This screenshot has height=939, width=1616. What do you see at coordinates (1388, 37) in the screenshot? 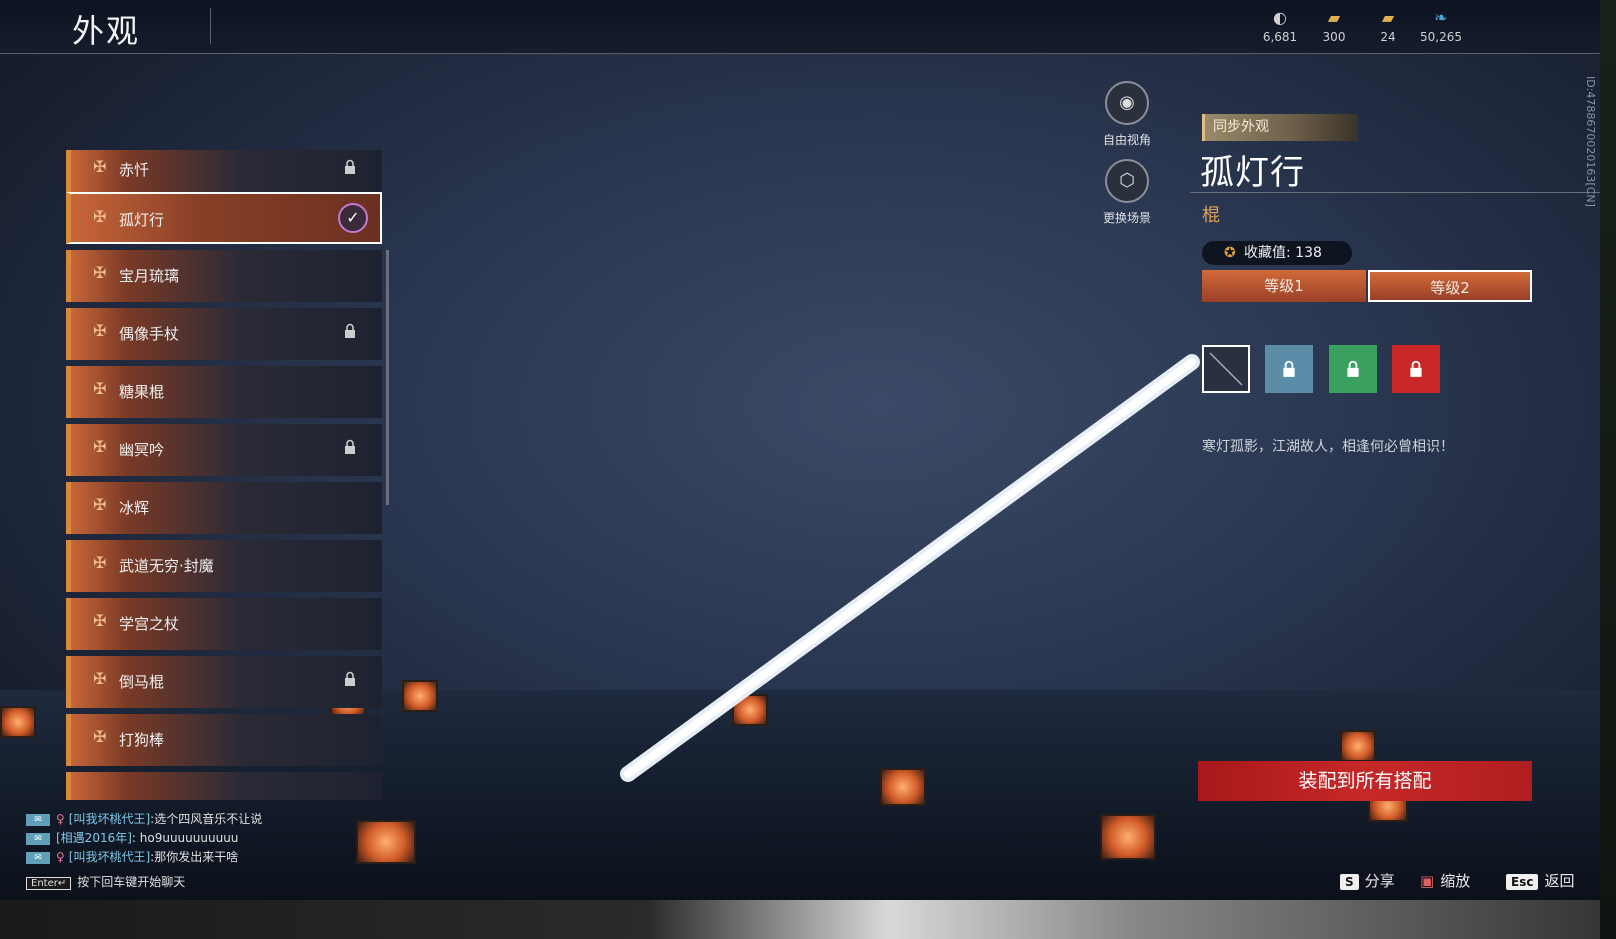
I see `currency-value: 24` at bounding box center [1388, 37].